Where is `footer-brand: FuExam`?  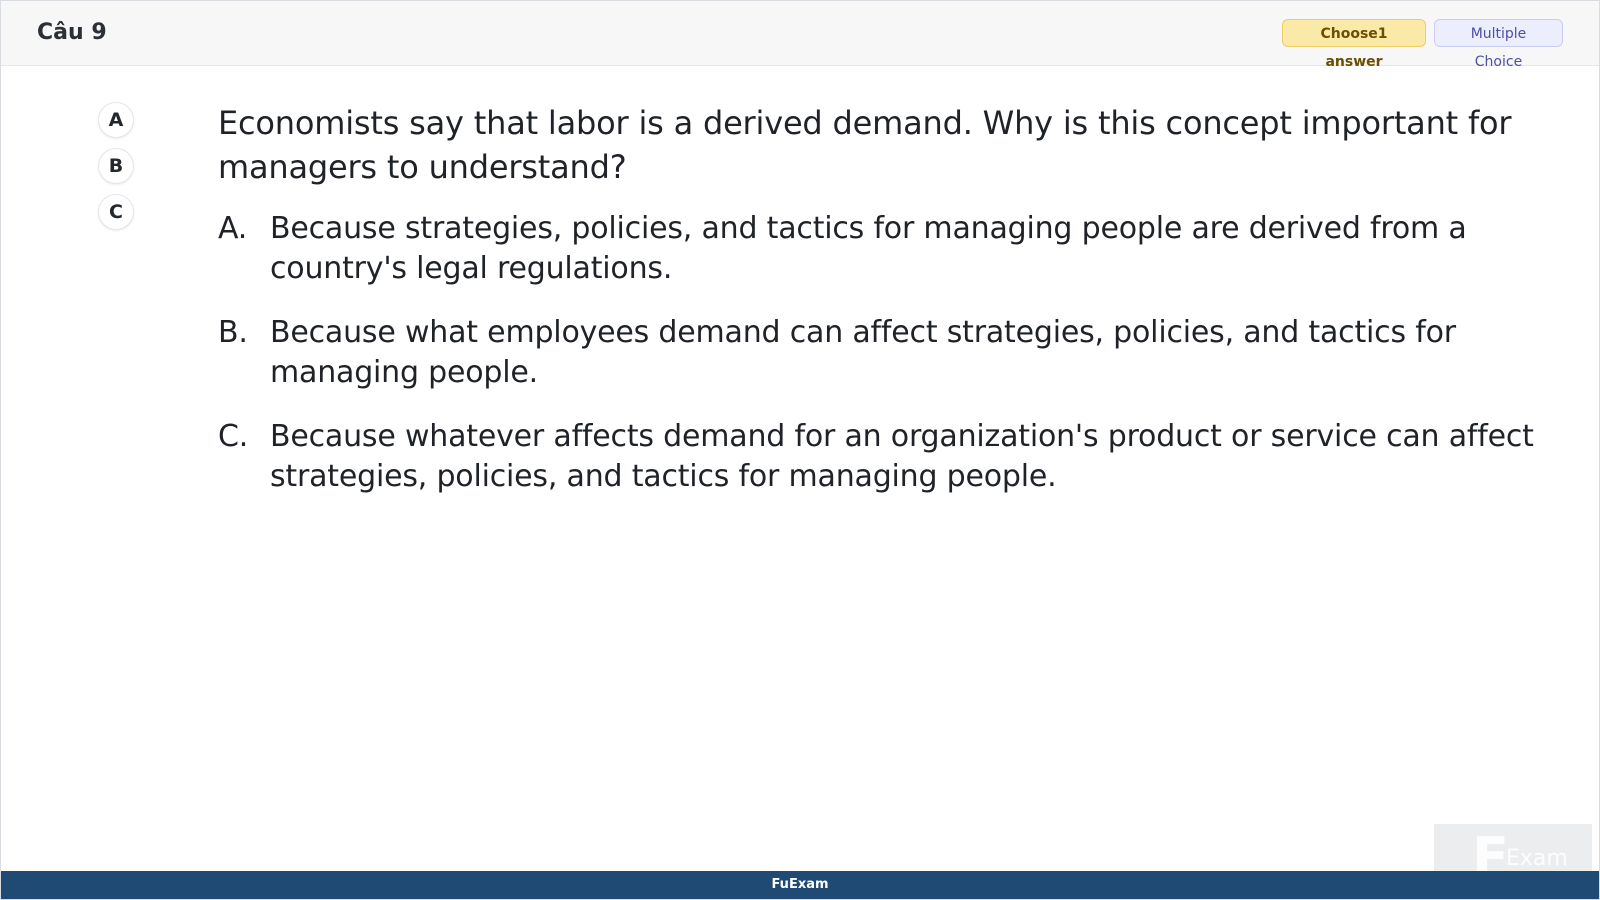 footer-brand: FuExam is located at coordinates (800, 884).